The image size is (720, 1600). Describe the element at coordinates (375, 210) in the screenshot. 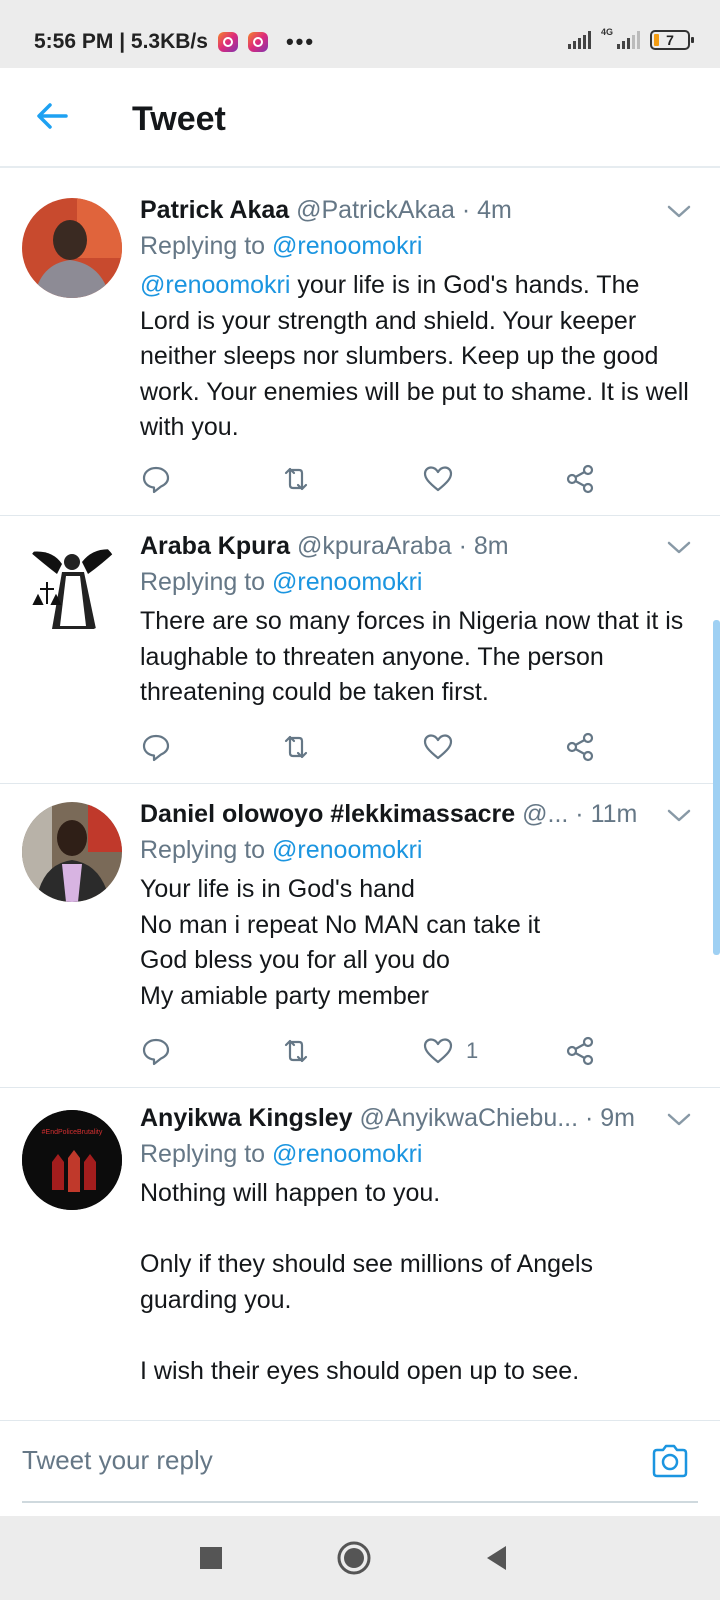

I see `author-handle: @PatrickAkaa` at that location.